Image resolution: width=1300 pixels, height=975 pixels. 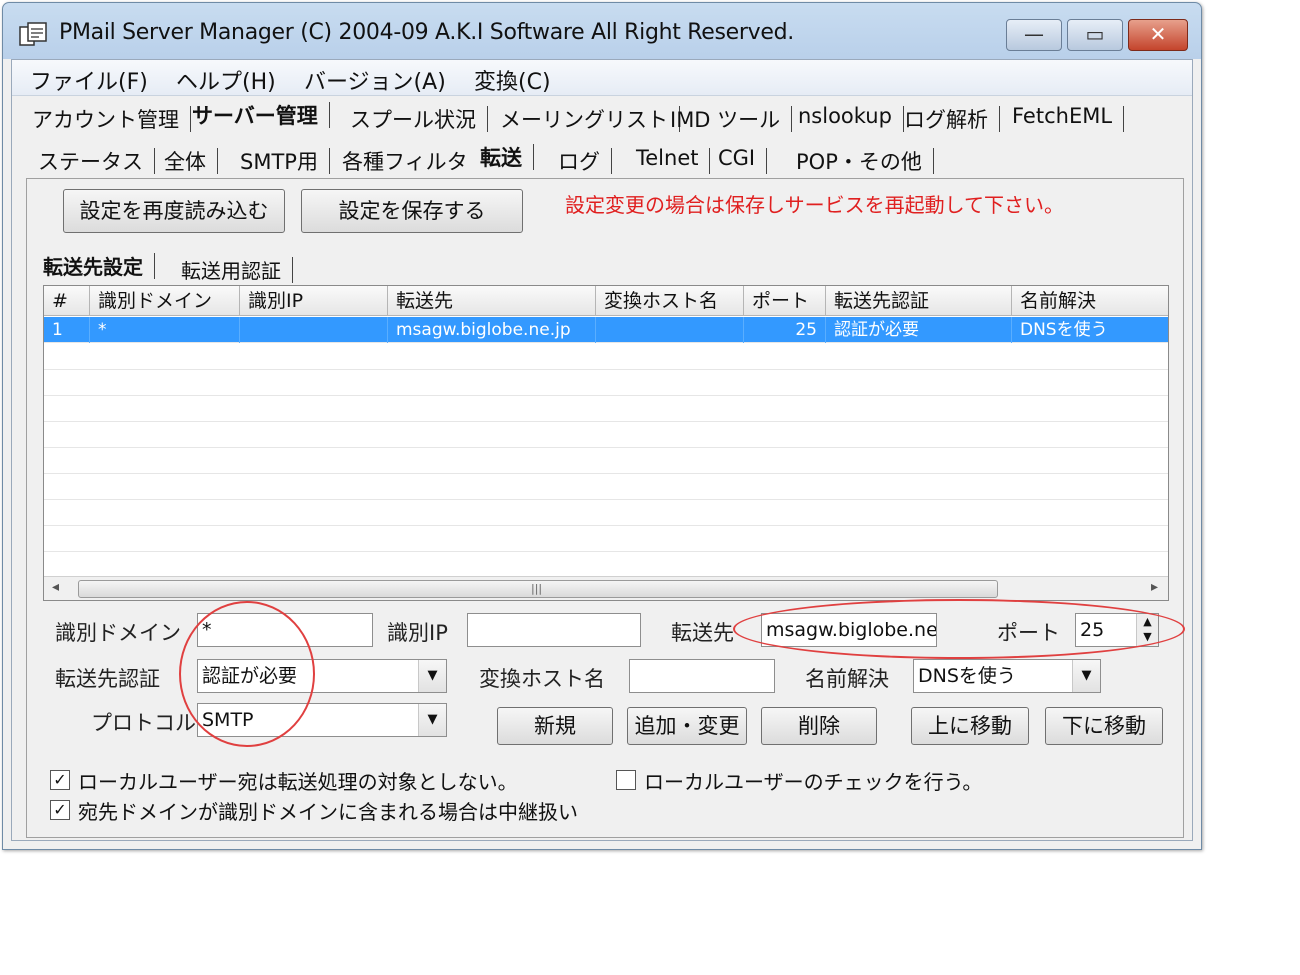 I want to click on tab-nslookup: nslookup, so click(x=849, y=118).